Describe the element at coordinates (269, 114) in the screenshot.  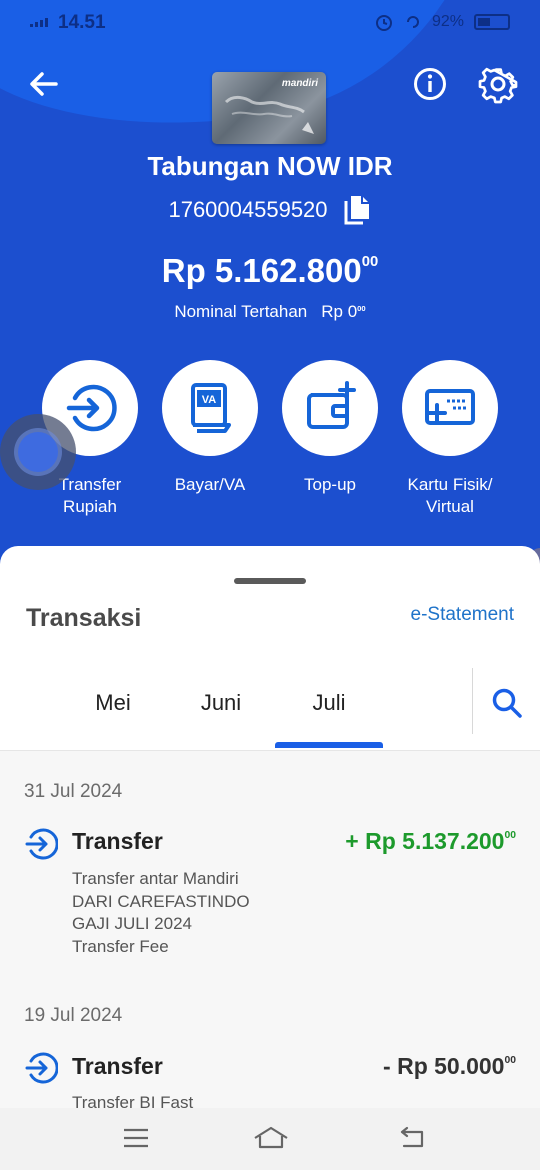
I see `card-map-graphic` at that location.